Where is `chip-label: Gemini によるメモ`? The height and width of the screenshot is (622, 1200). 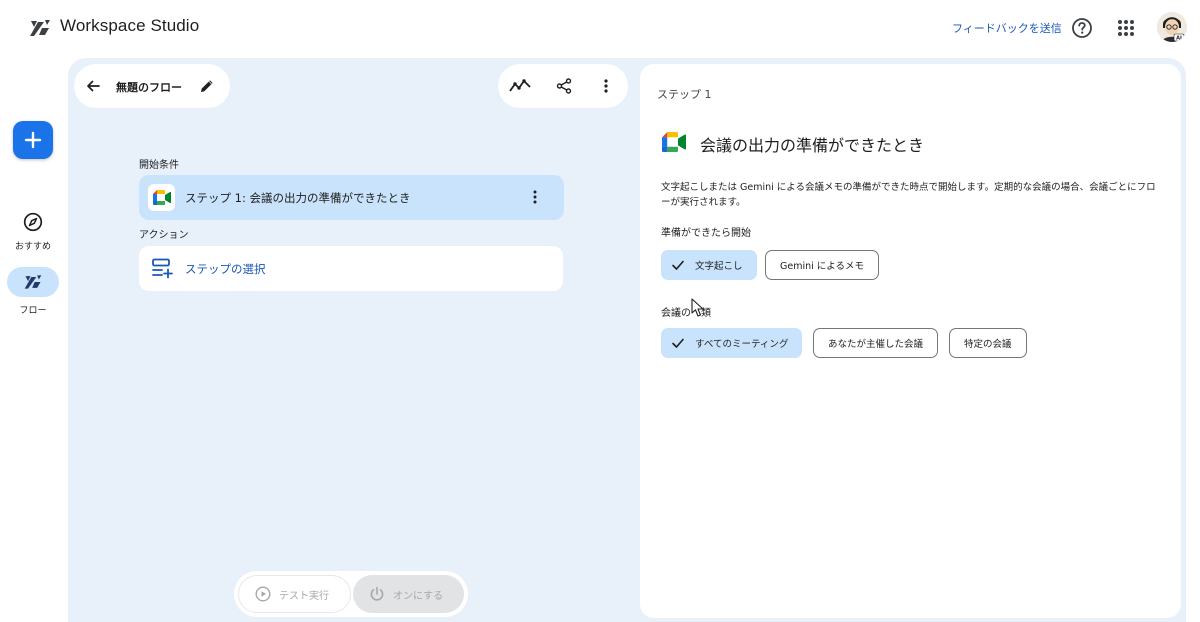
chip-label: Gemini によるメモ is located at coordinates (822, 266).